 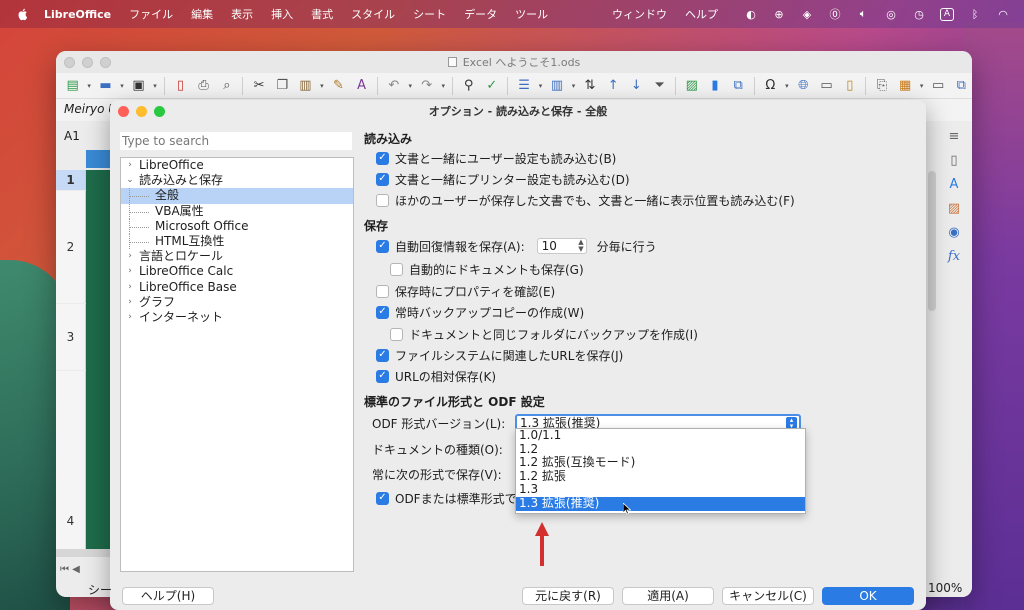 What do you see at coordinates (803, 86) in the screenshot?
I see `hyperlink-icon: 🌐︎` at bounding box center [803, 86].